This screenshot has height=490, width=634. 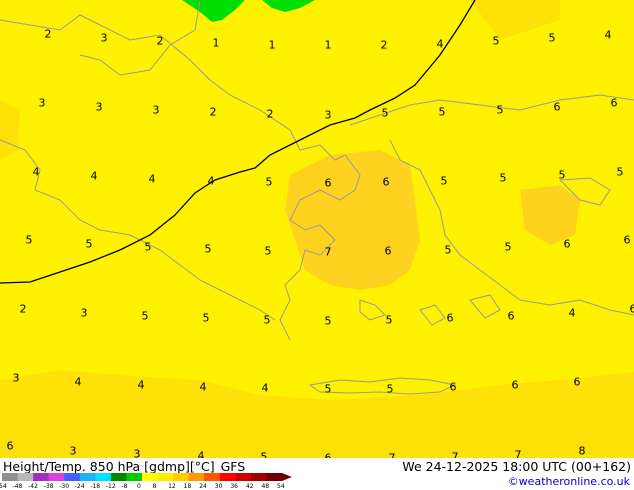 What do you see at coordinates (79, 486) in the screenshot?
I see `color-scale-tick-label: -24` at bounding box center [79, 486].